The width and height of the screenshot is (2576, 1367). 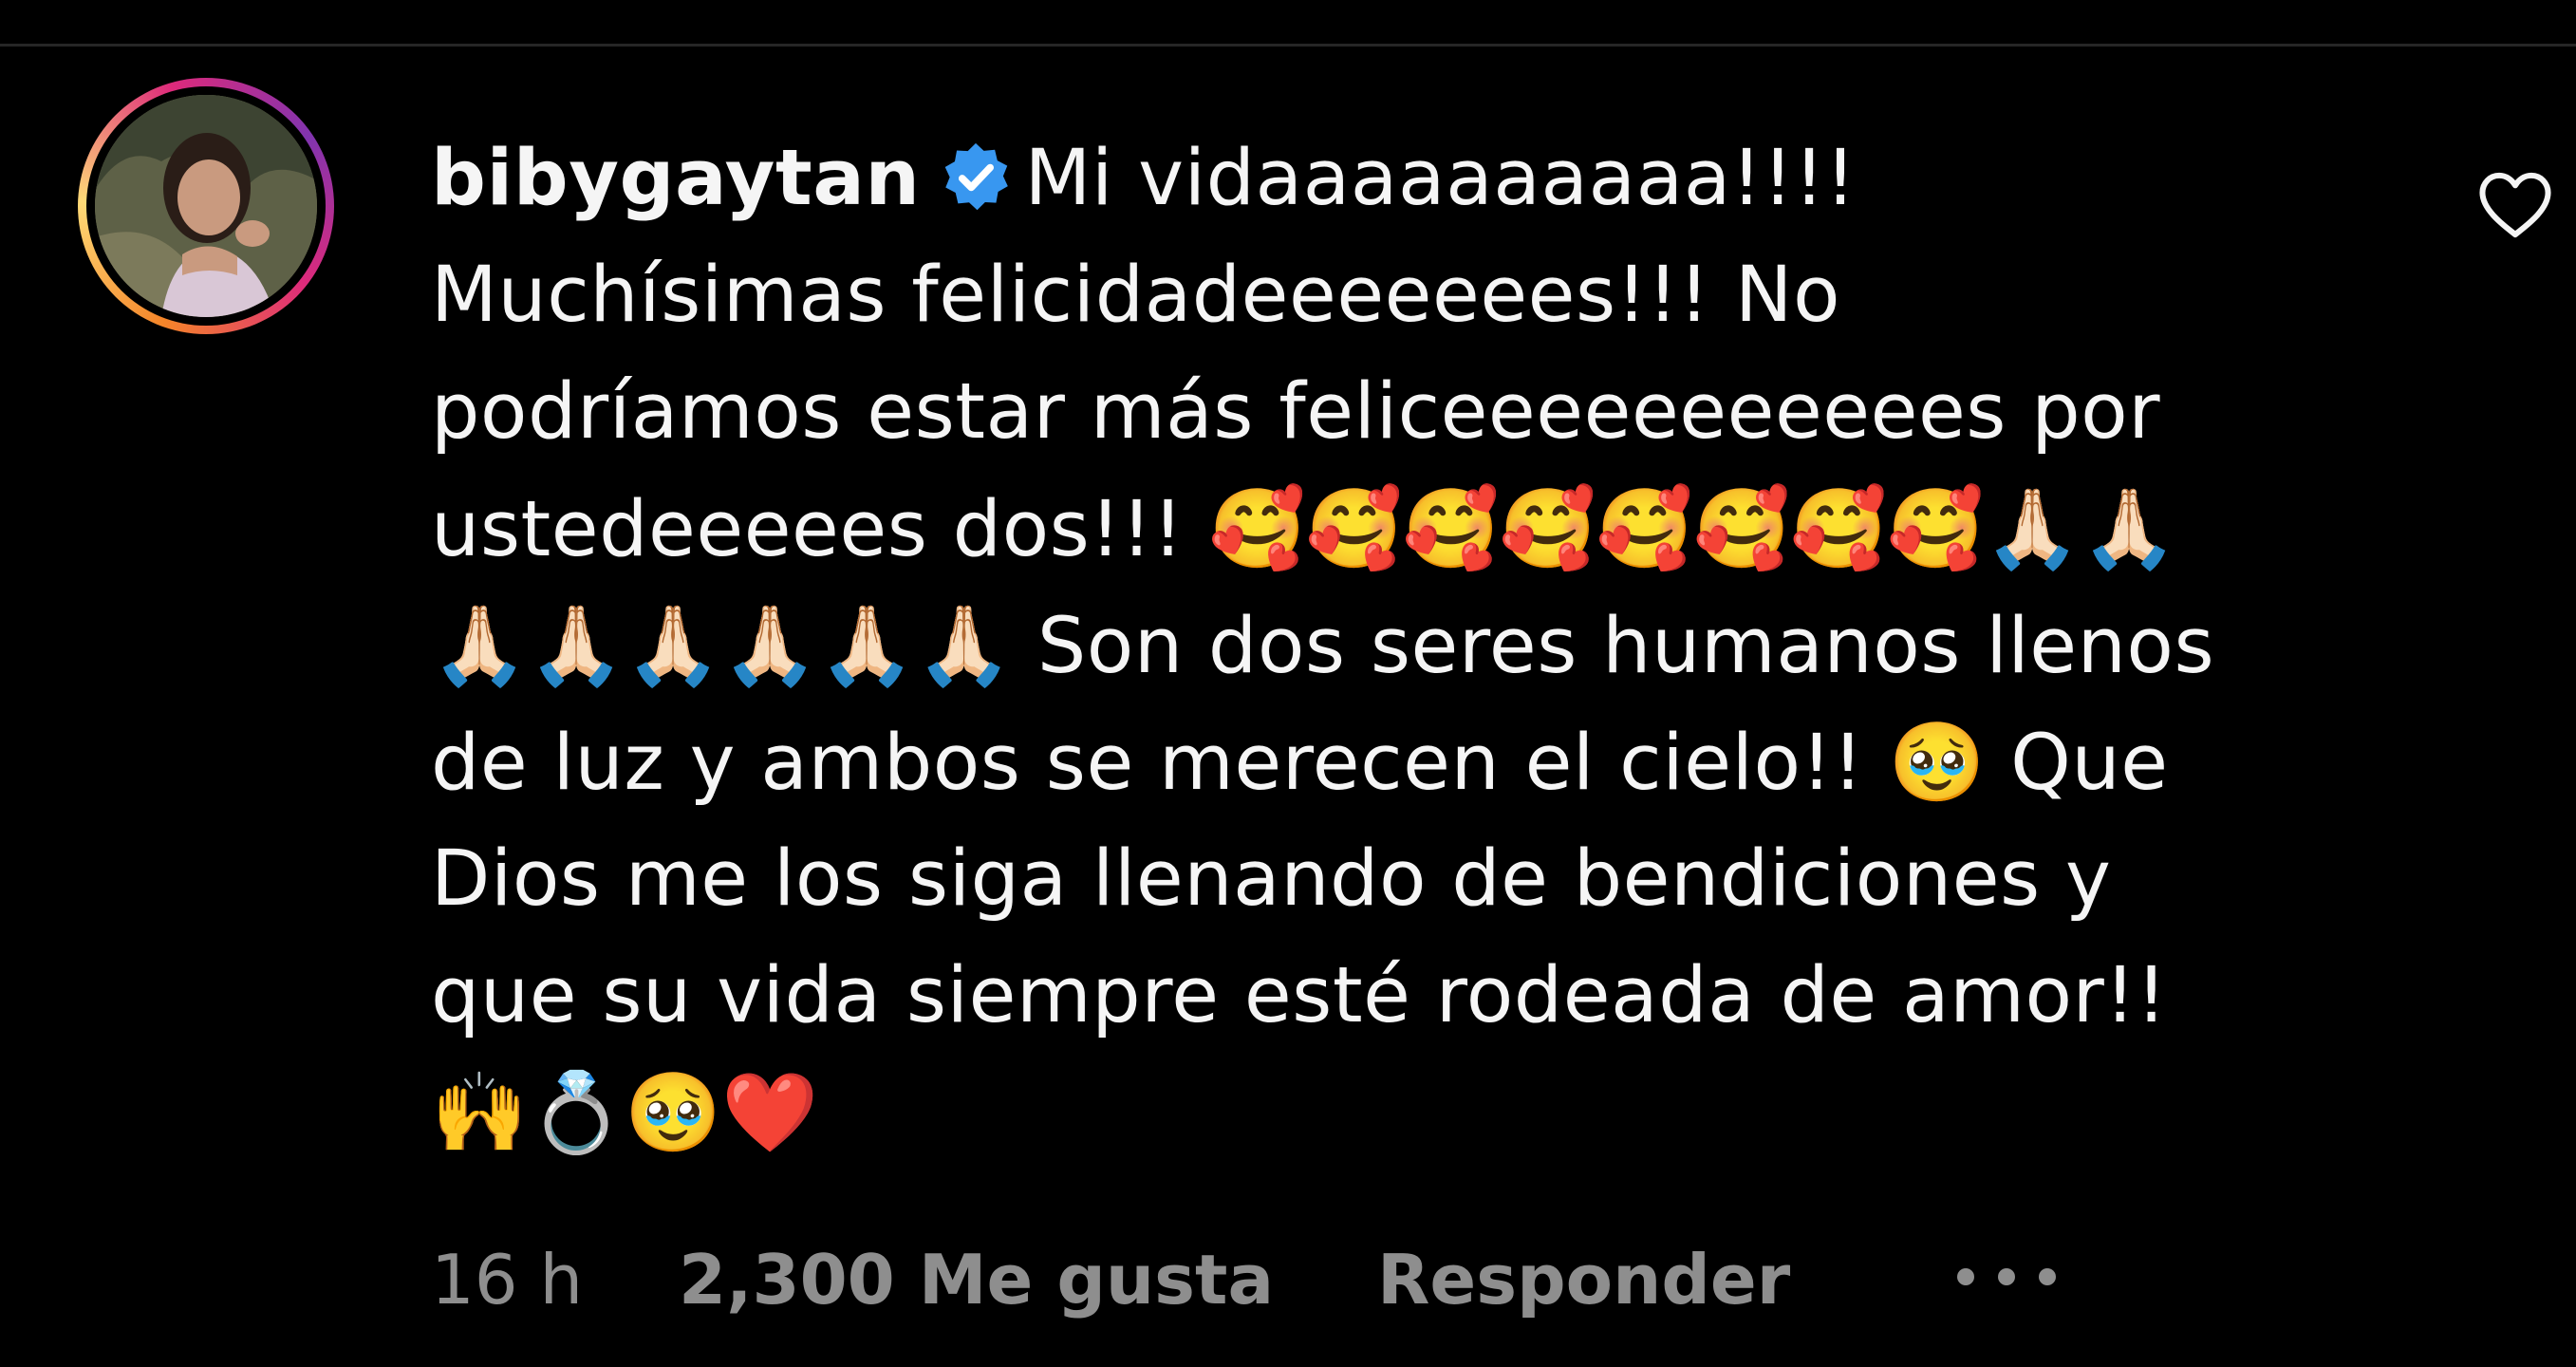 I want to click on comment-line-text: Son dos seres humanos llenos, so click(x=1613, y=646).